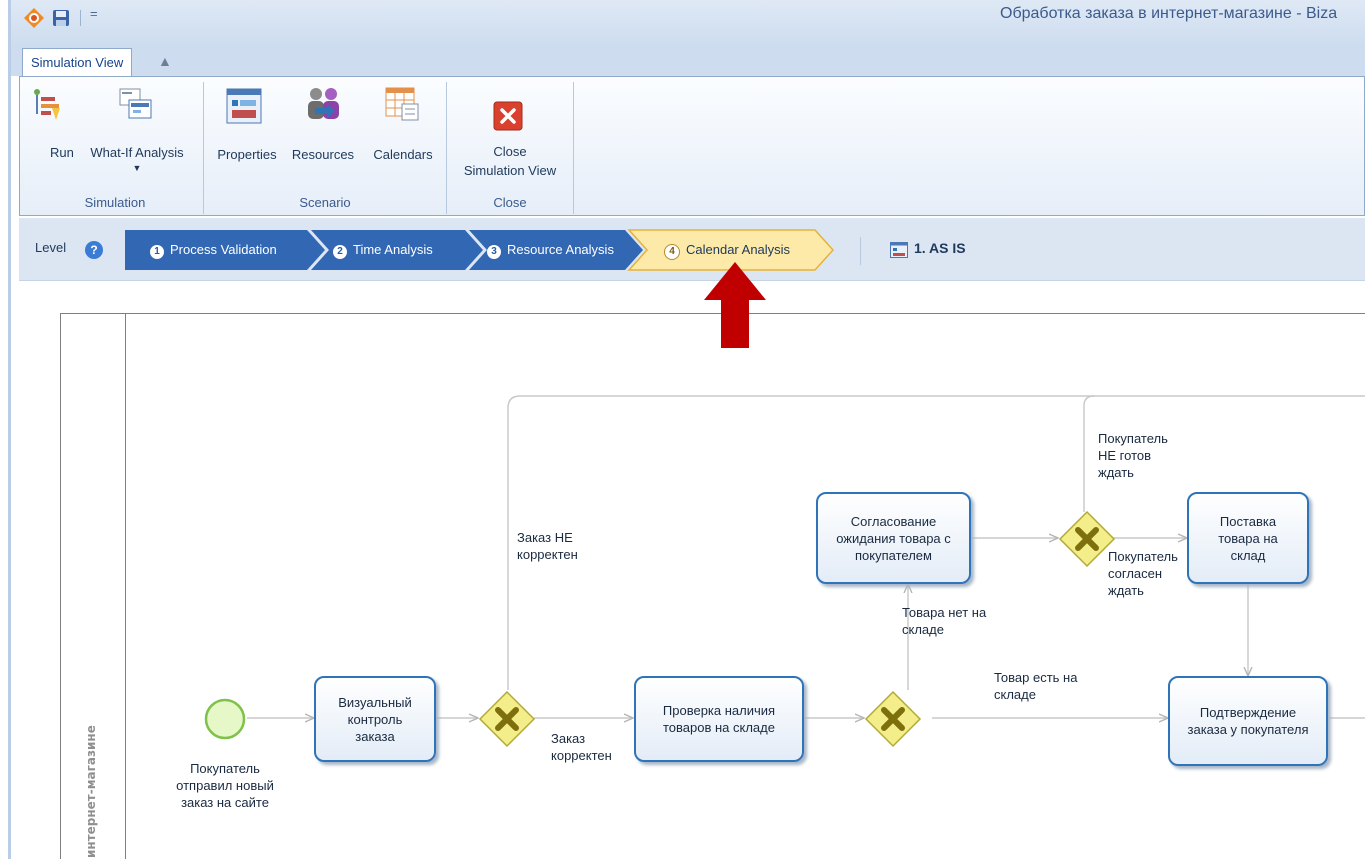 This screenshot has width=1365, height=859. I want to click on resources-button: Resources, so click(323, 154).